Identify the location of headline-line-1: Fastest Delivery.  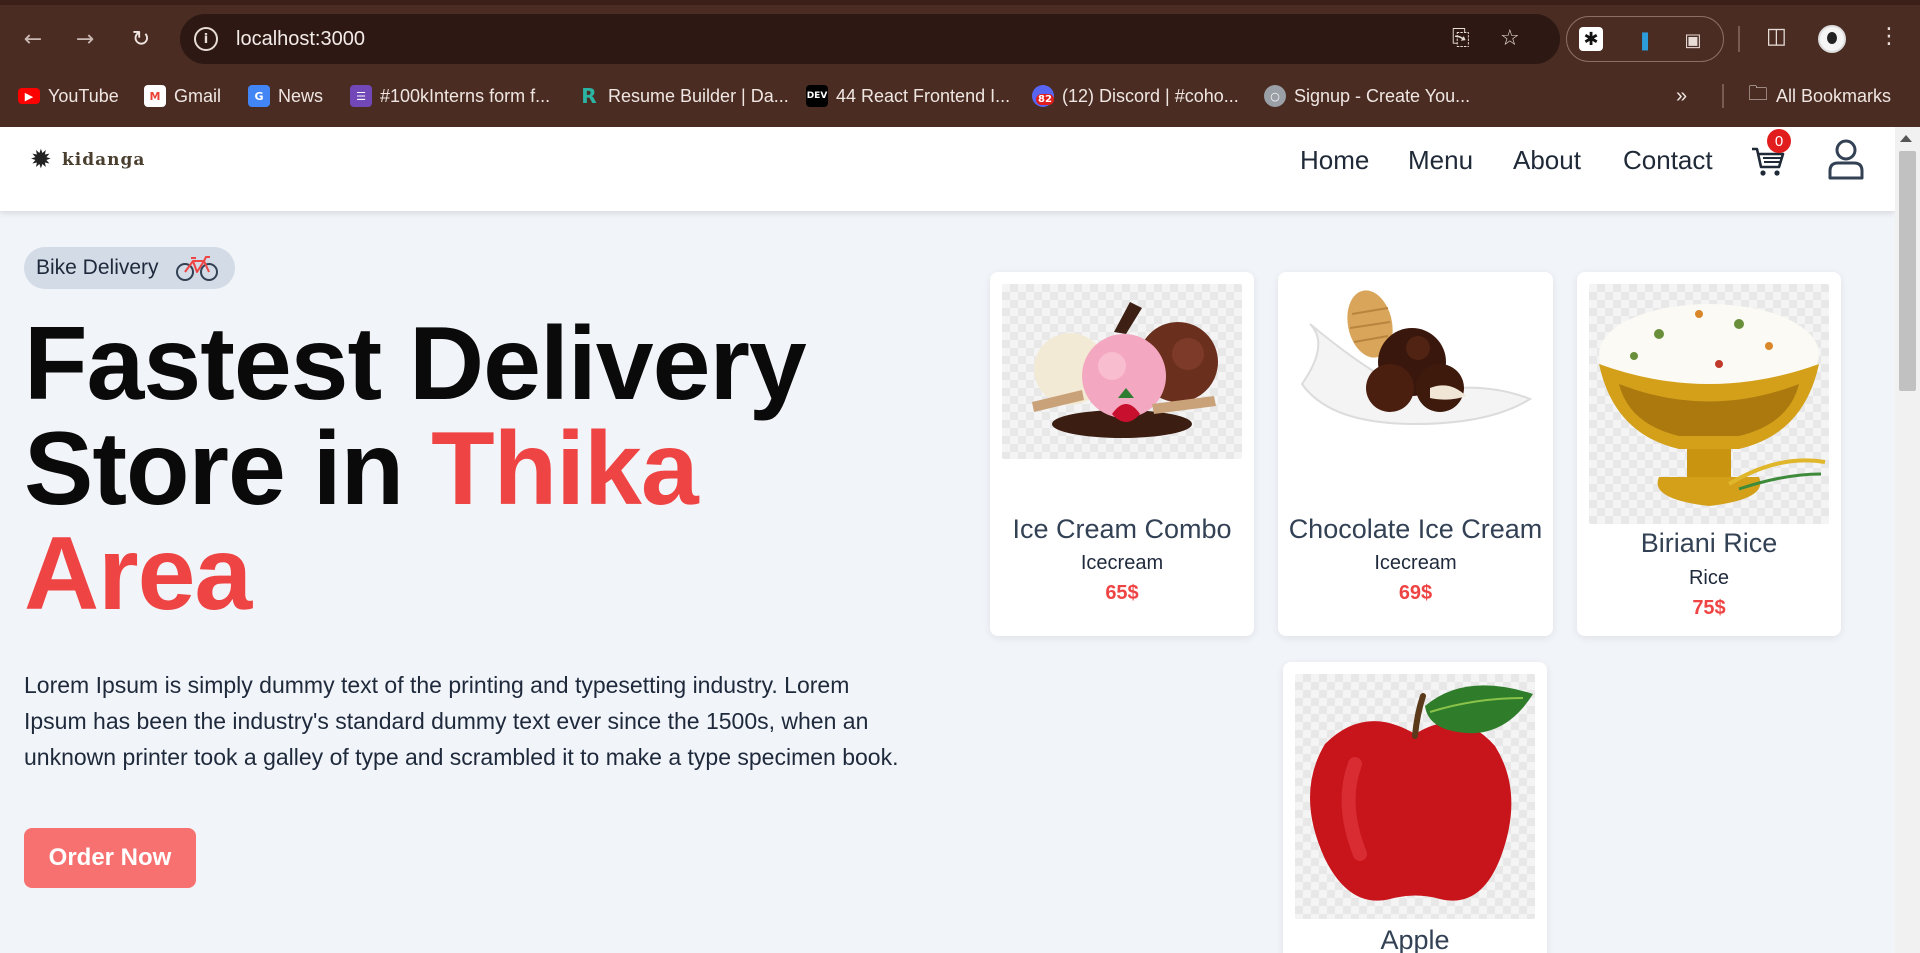
(415, 364).